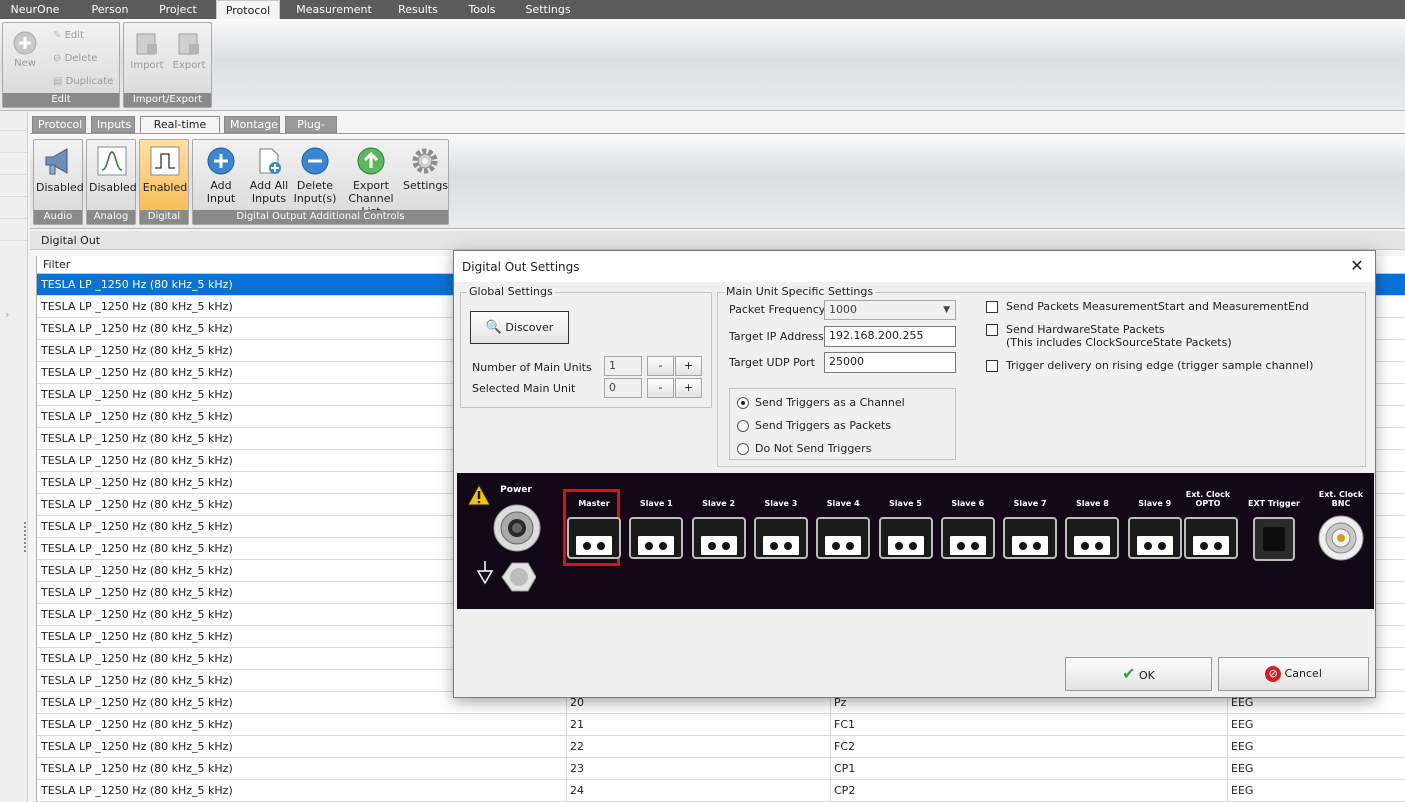 Image resolution: width=1405 pixels, height=802 pixels. I want to click on cell-number: 22, so click(577, 746).